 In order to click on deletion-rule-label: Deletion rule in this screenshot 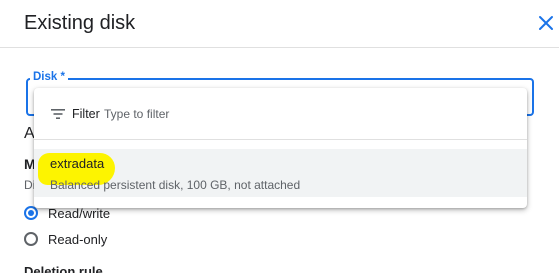, I will do `click(63, 268)`.